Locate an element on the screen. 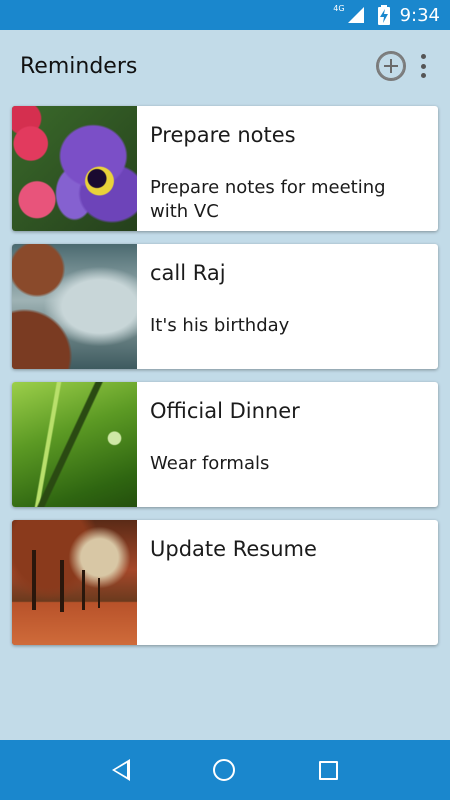 The width and height of the screenshot is (450, 800). app-bar: Reminders is located at coordinates (225, 66).